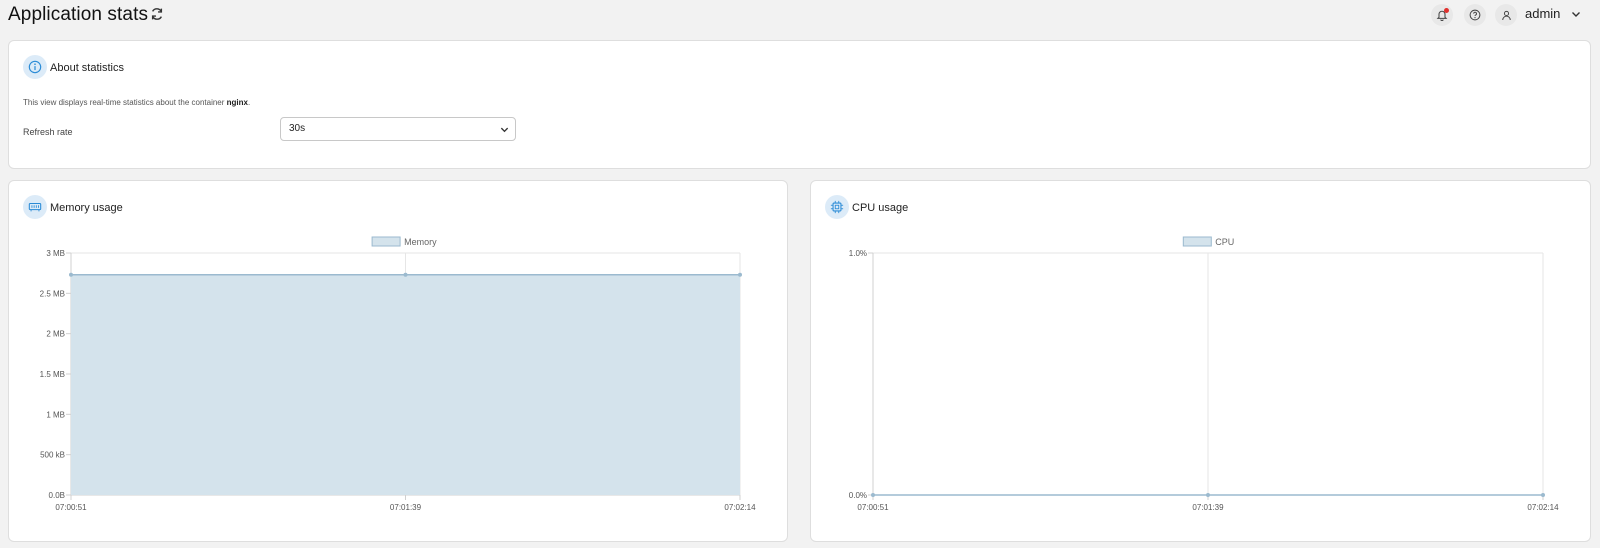 This screenshot has width=1600, height=548. What do you see at coordinates (71, 507) in the screenshot?
I see `memory-xtick-label: 07:00:51` at bounding box center [71, 507].